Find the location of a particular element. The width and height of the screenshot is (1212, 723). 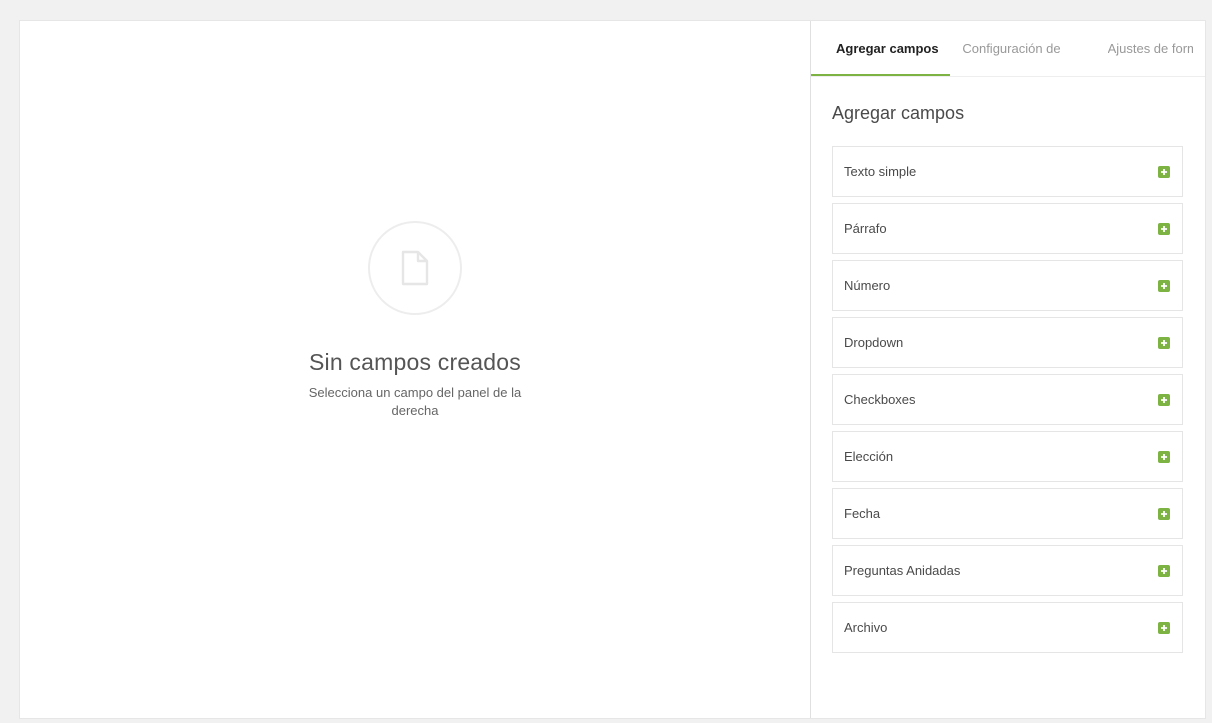

tab-label: Configuración de is located at coordinates (1011, 48).